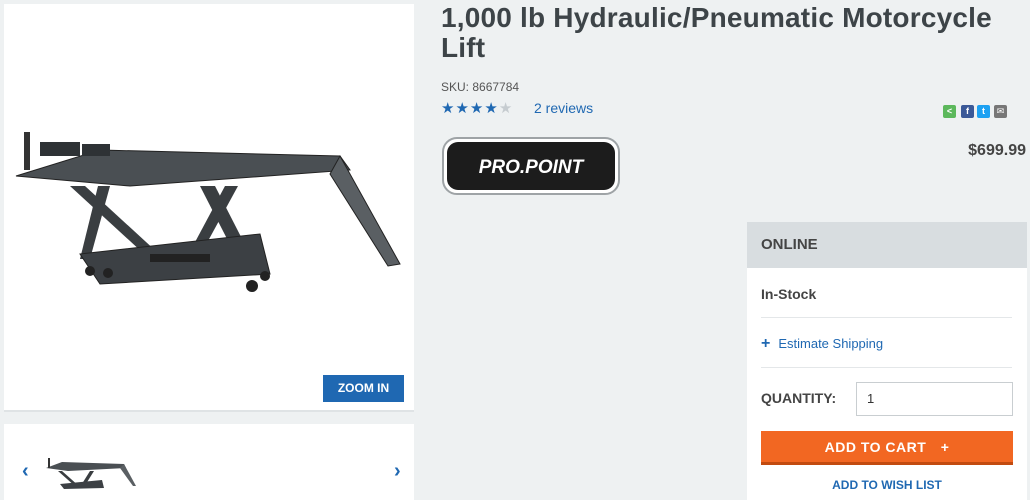  Describe the element at coordinates (90, 473) in the screenshot. I see `thumbnail-image` at that location.